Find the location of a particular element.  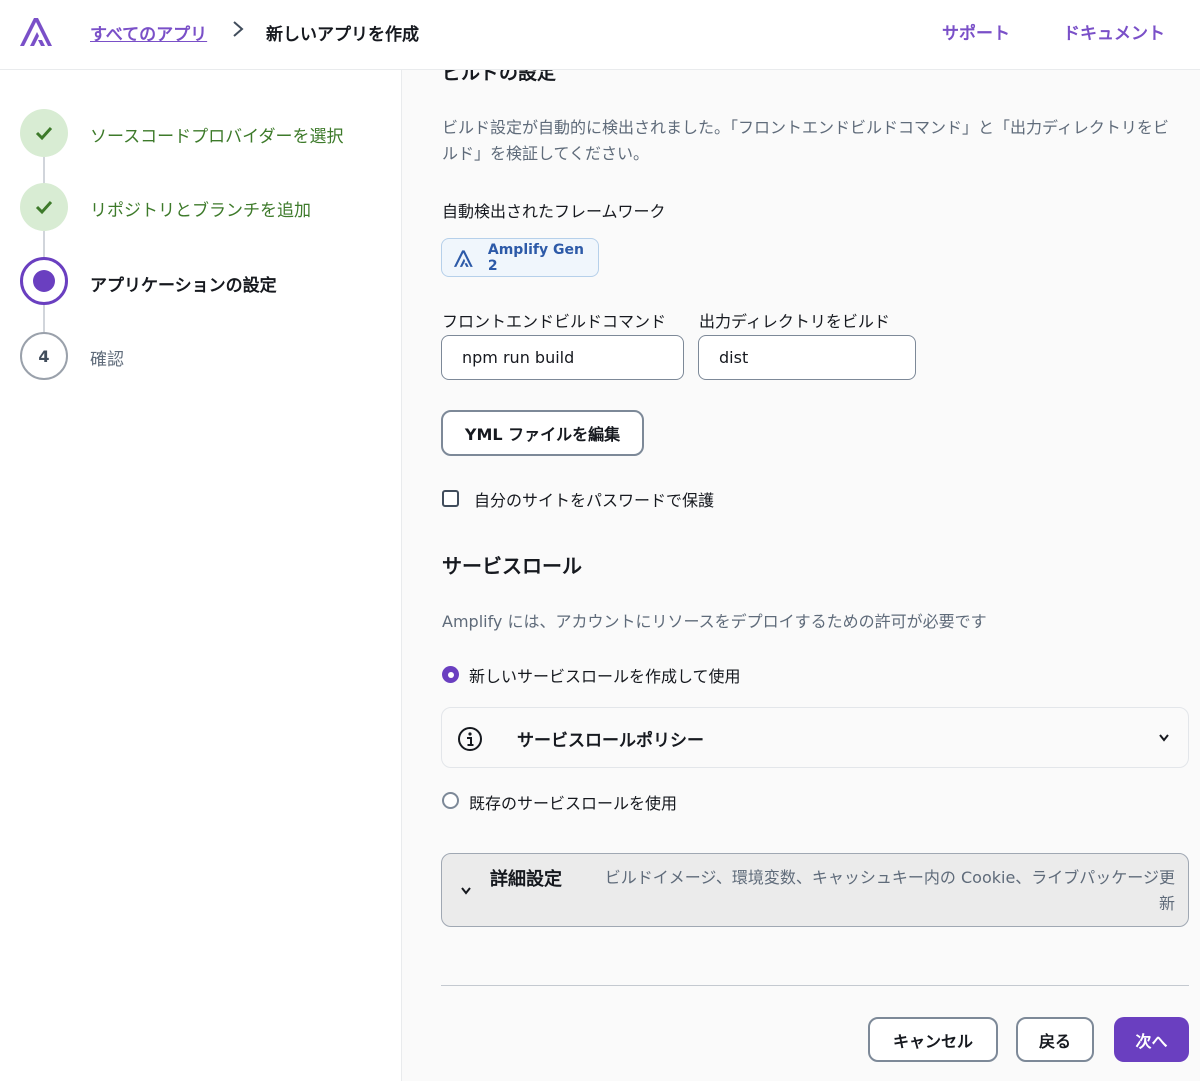

service-role-policy-label: サービスロールポリシー is located at coordinates (610, 741).